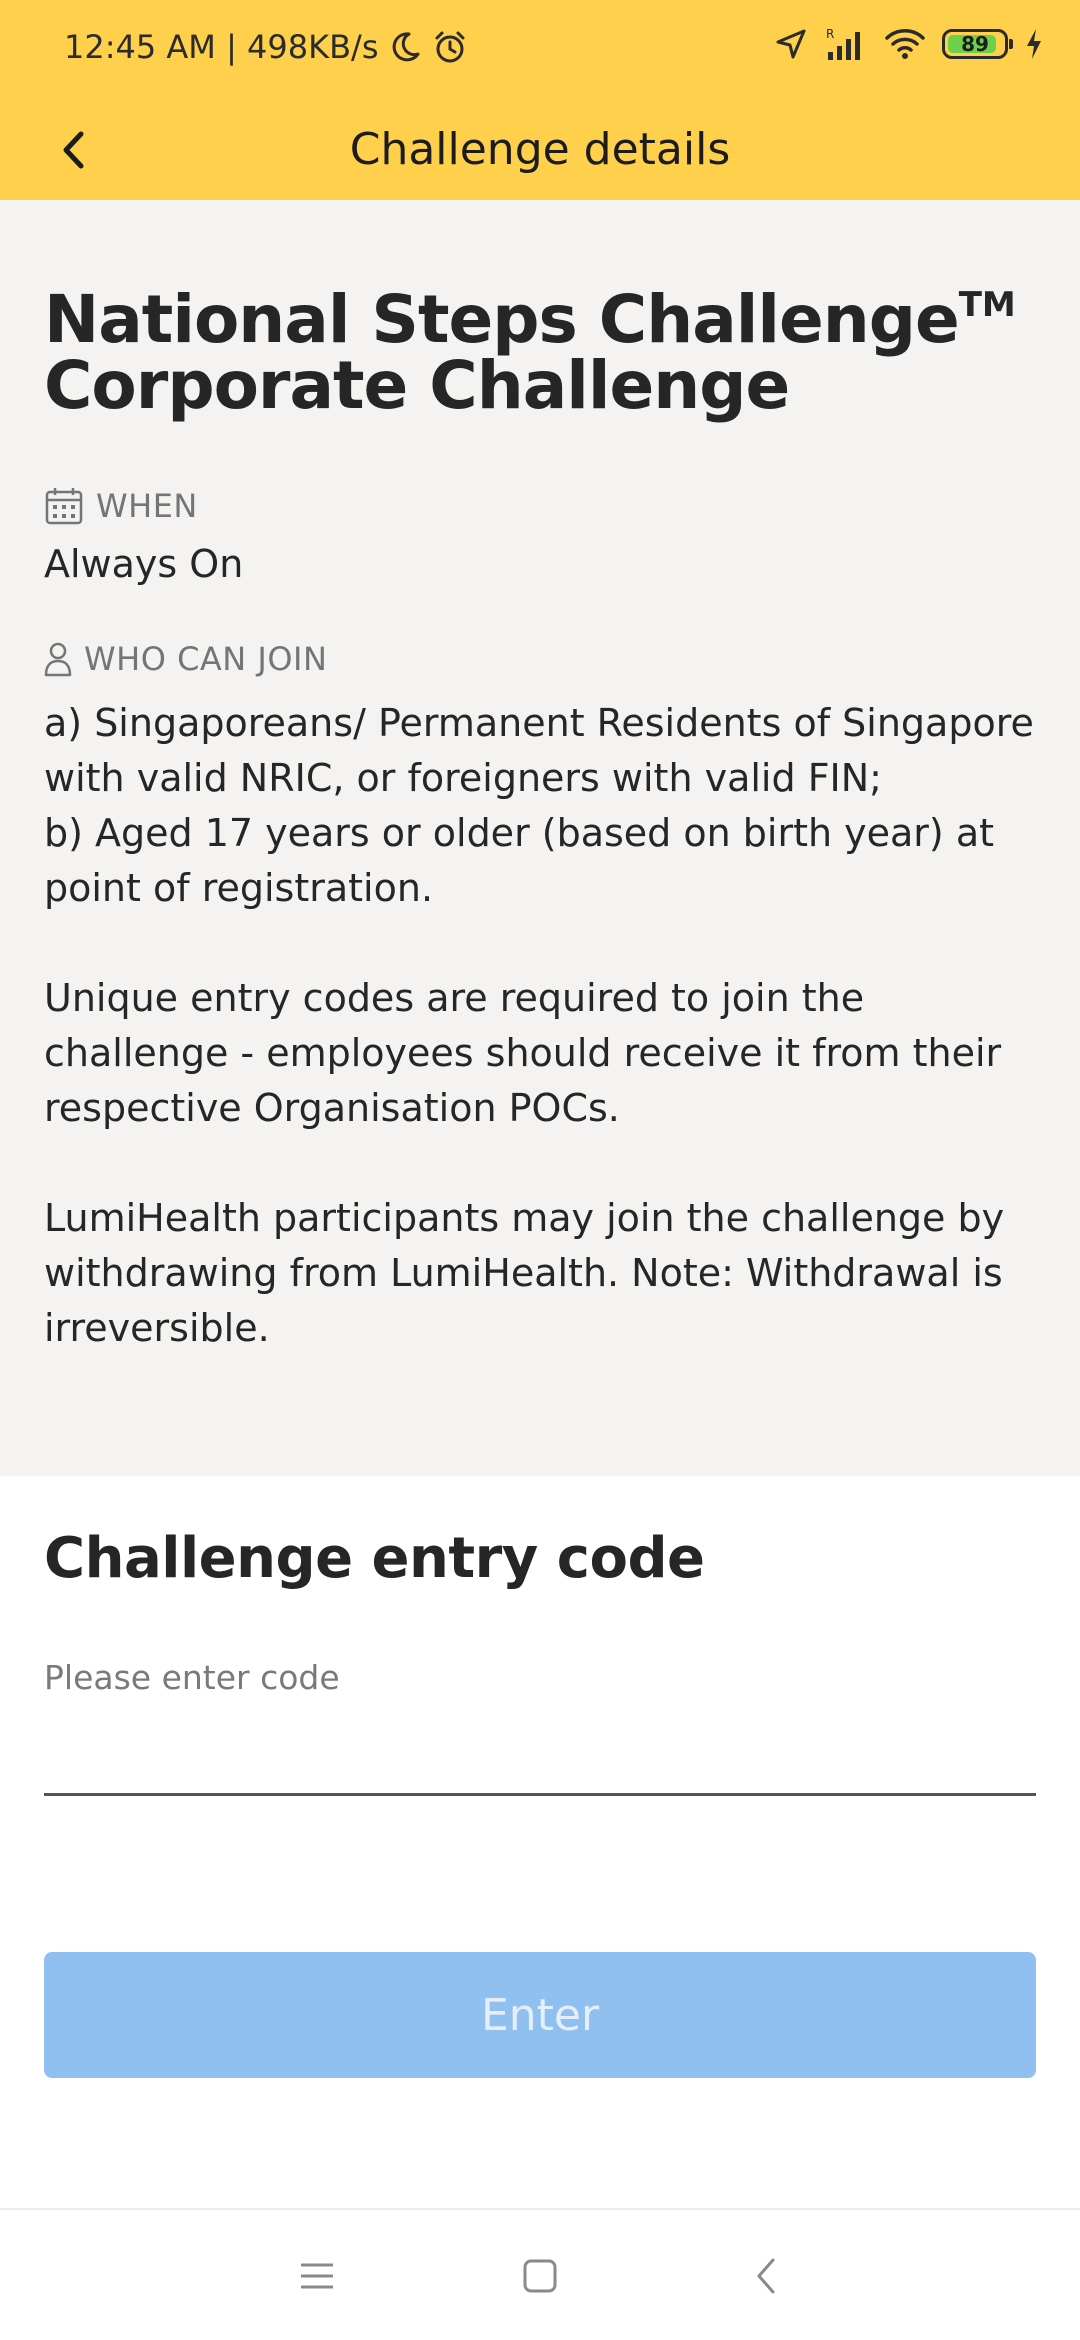 The image size is (1080, 2340). Describe the element at coordinates (374, 1558) in the screenshot. I see `entry-code-heading: Challenge entry code` at that location.